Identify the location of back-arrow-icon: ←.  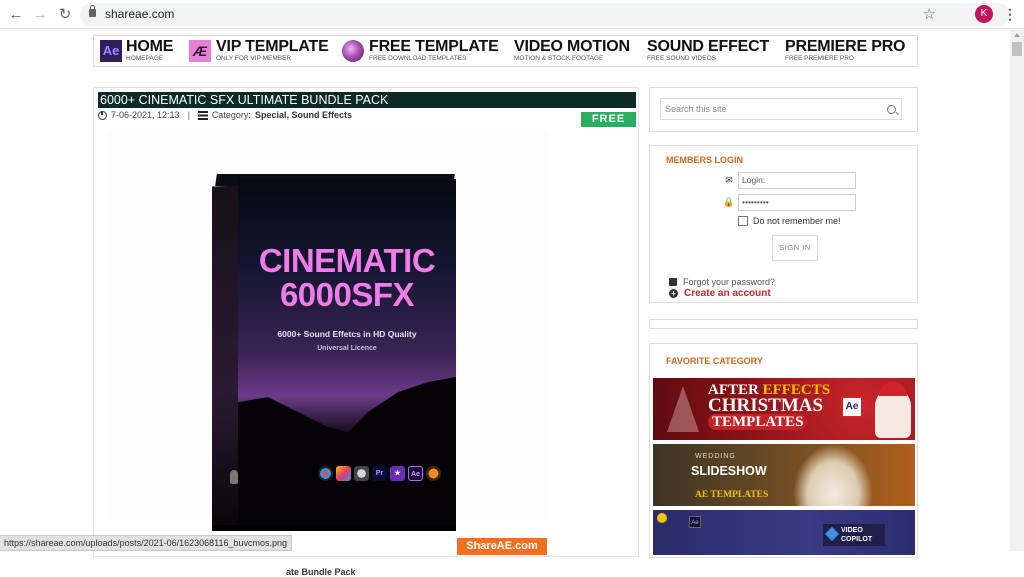
(16, 15).